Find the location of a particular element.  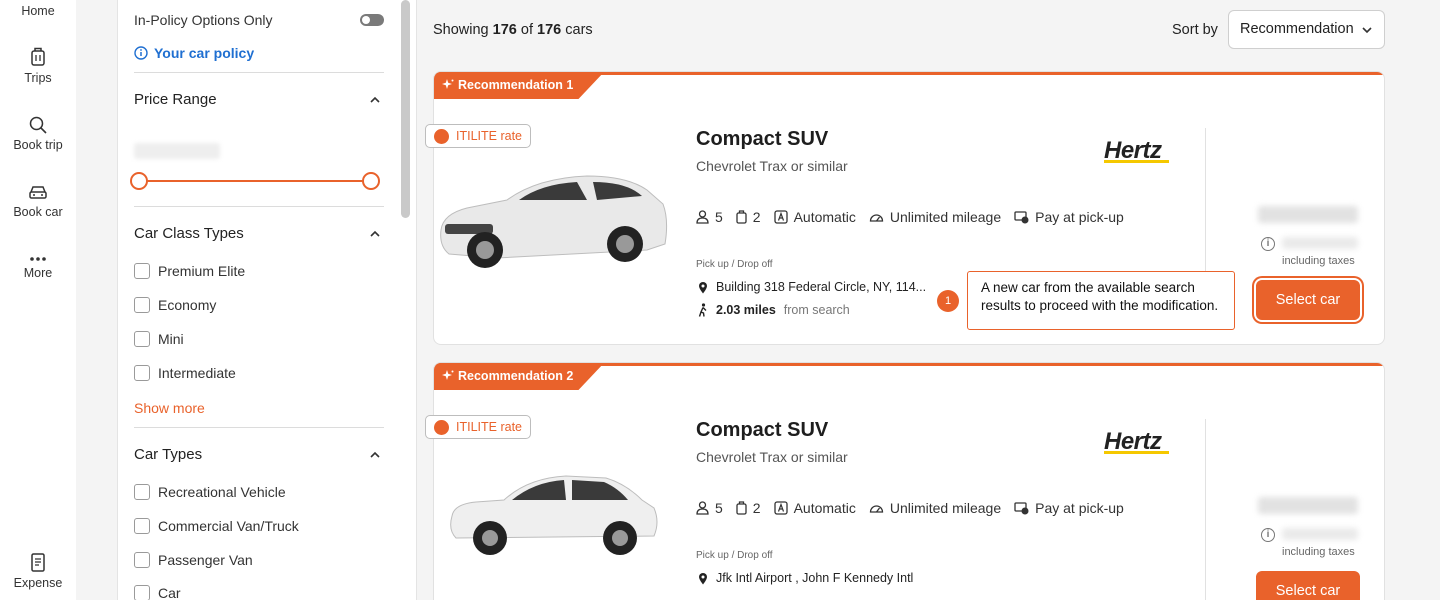

car-type-option-label: Commercial Van/Truck is located at coordinates (228, 526).